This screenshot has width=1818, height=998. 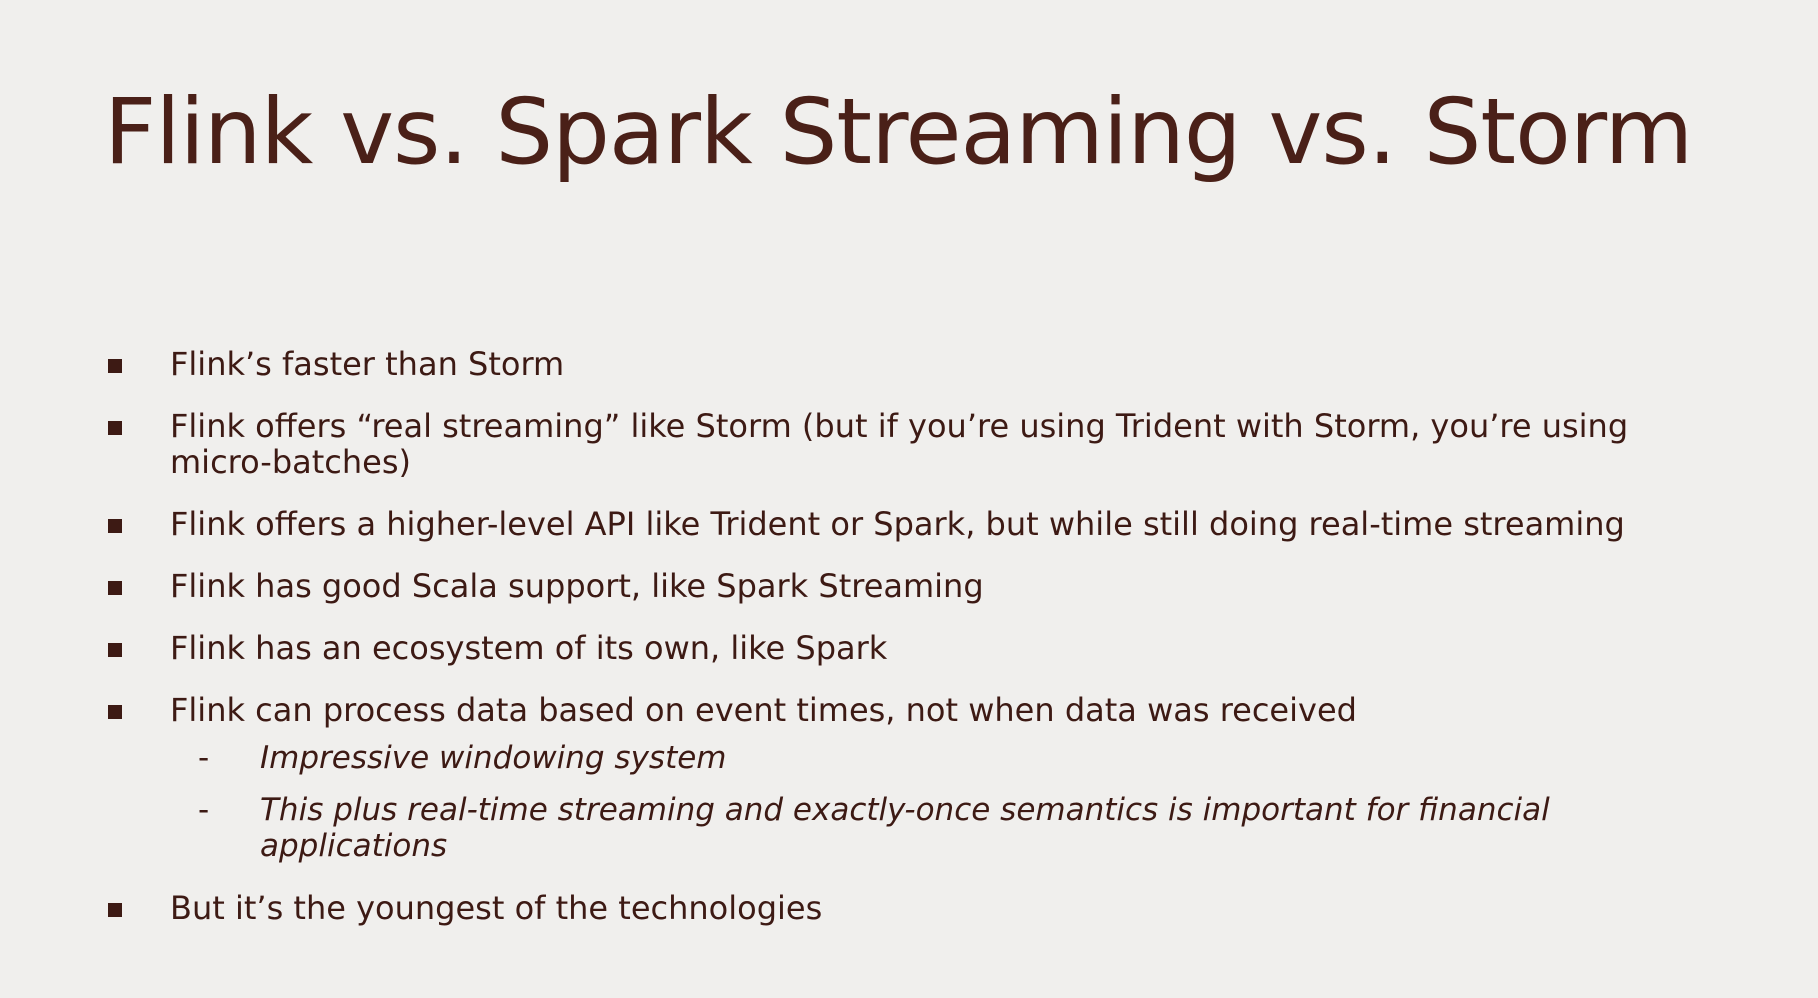 What do you see at coordinates (937, 758) in the screenshot?
I see `sub-bullet-item: - Impressive windowing system` at bounding box center [937, 758].